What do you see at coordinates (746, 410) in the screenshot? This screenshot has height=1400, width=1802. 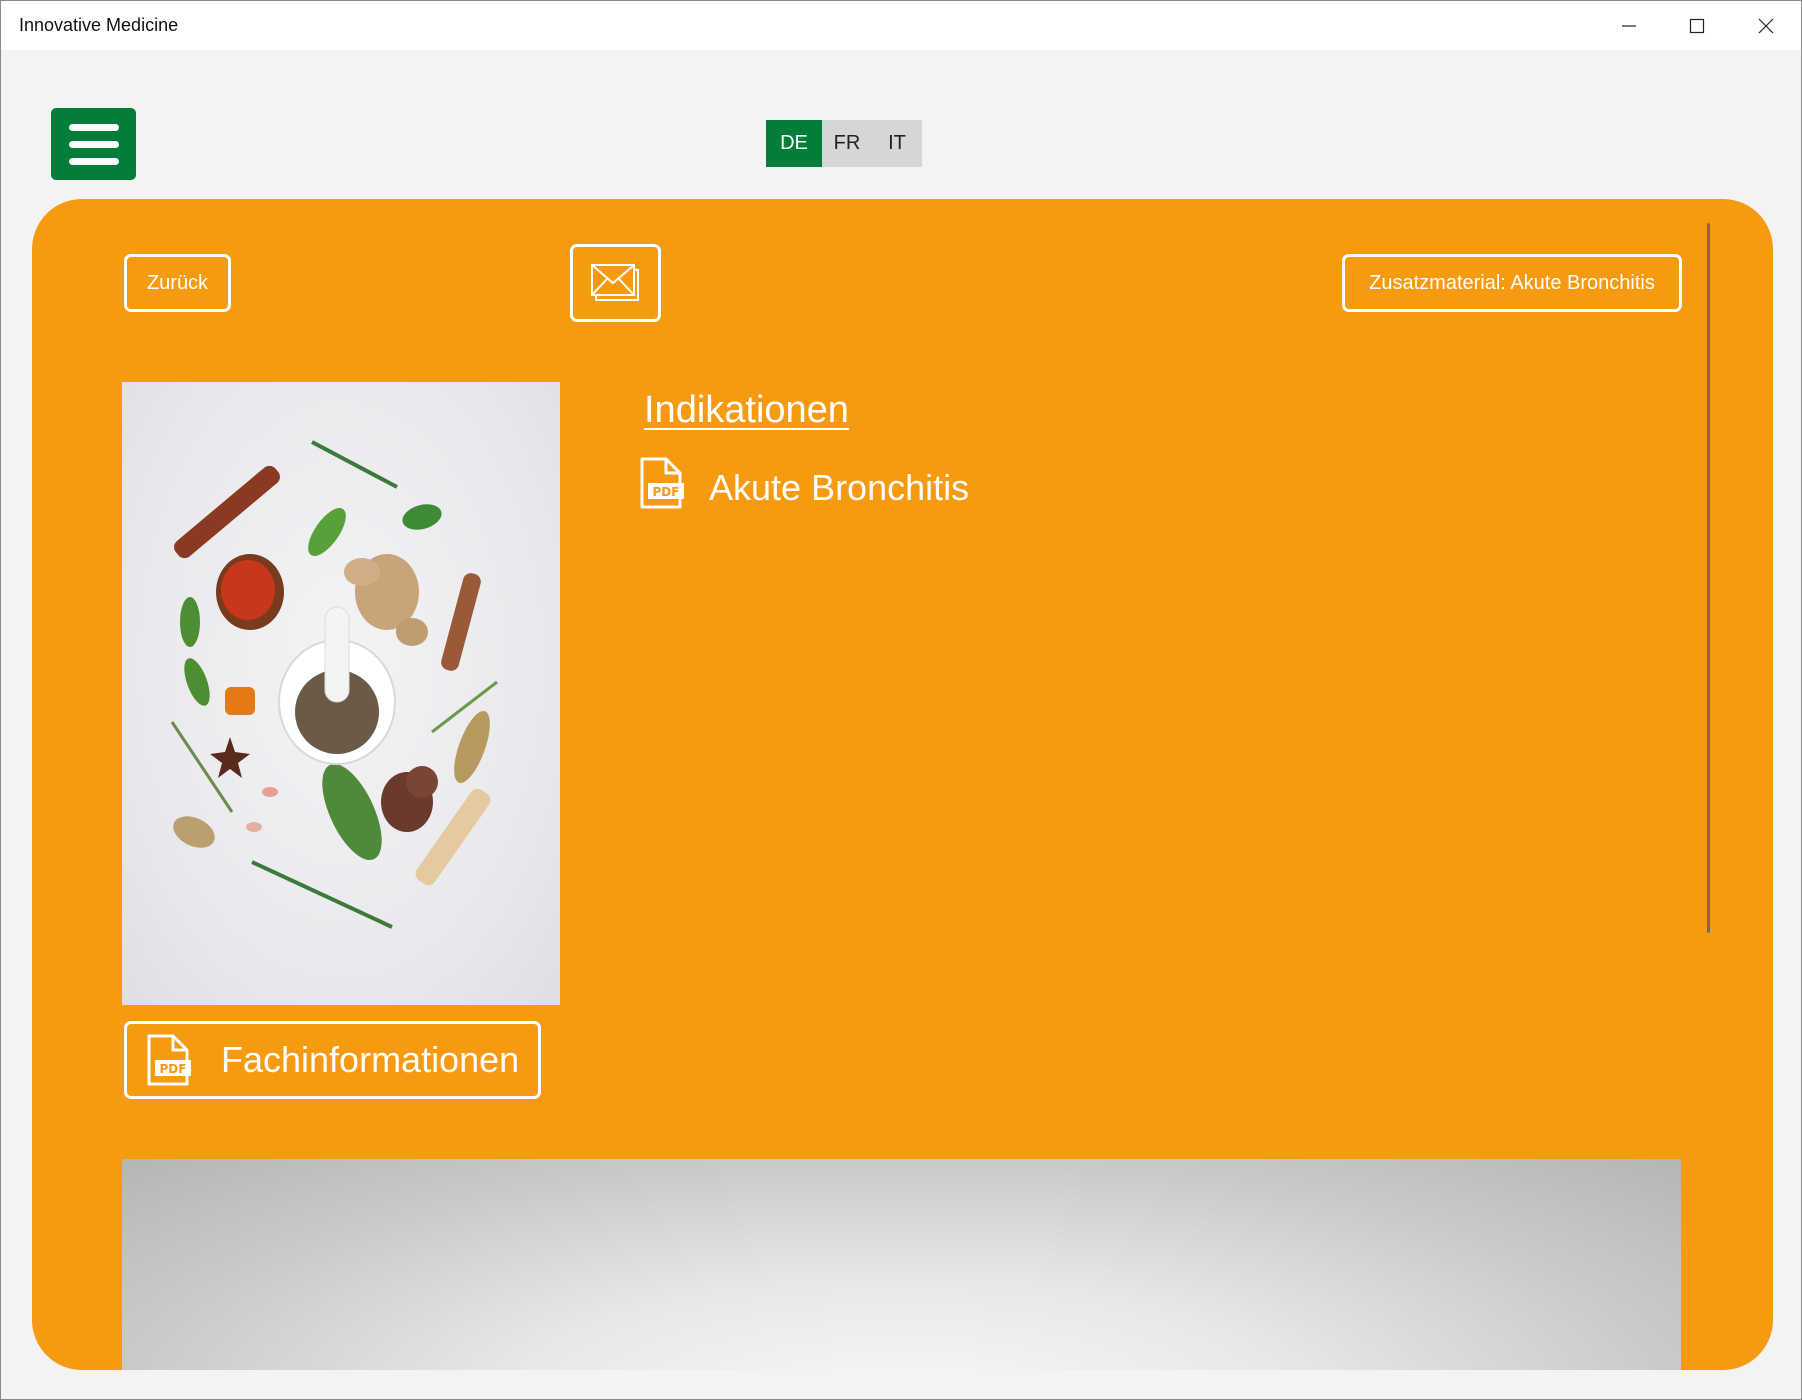 I see `indications-heading: Indikationen` at bounding box center [746, 410].